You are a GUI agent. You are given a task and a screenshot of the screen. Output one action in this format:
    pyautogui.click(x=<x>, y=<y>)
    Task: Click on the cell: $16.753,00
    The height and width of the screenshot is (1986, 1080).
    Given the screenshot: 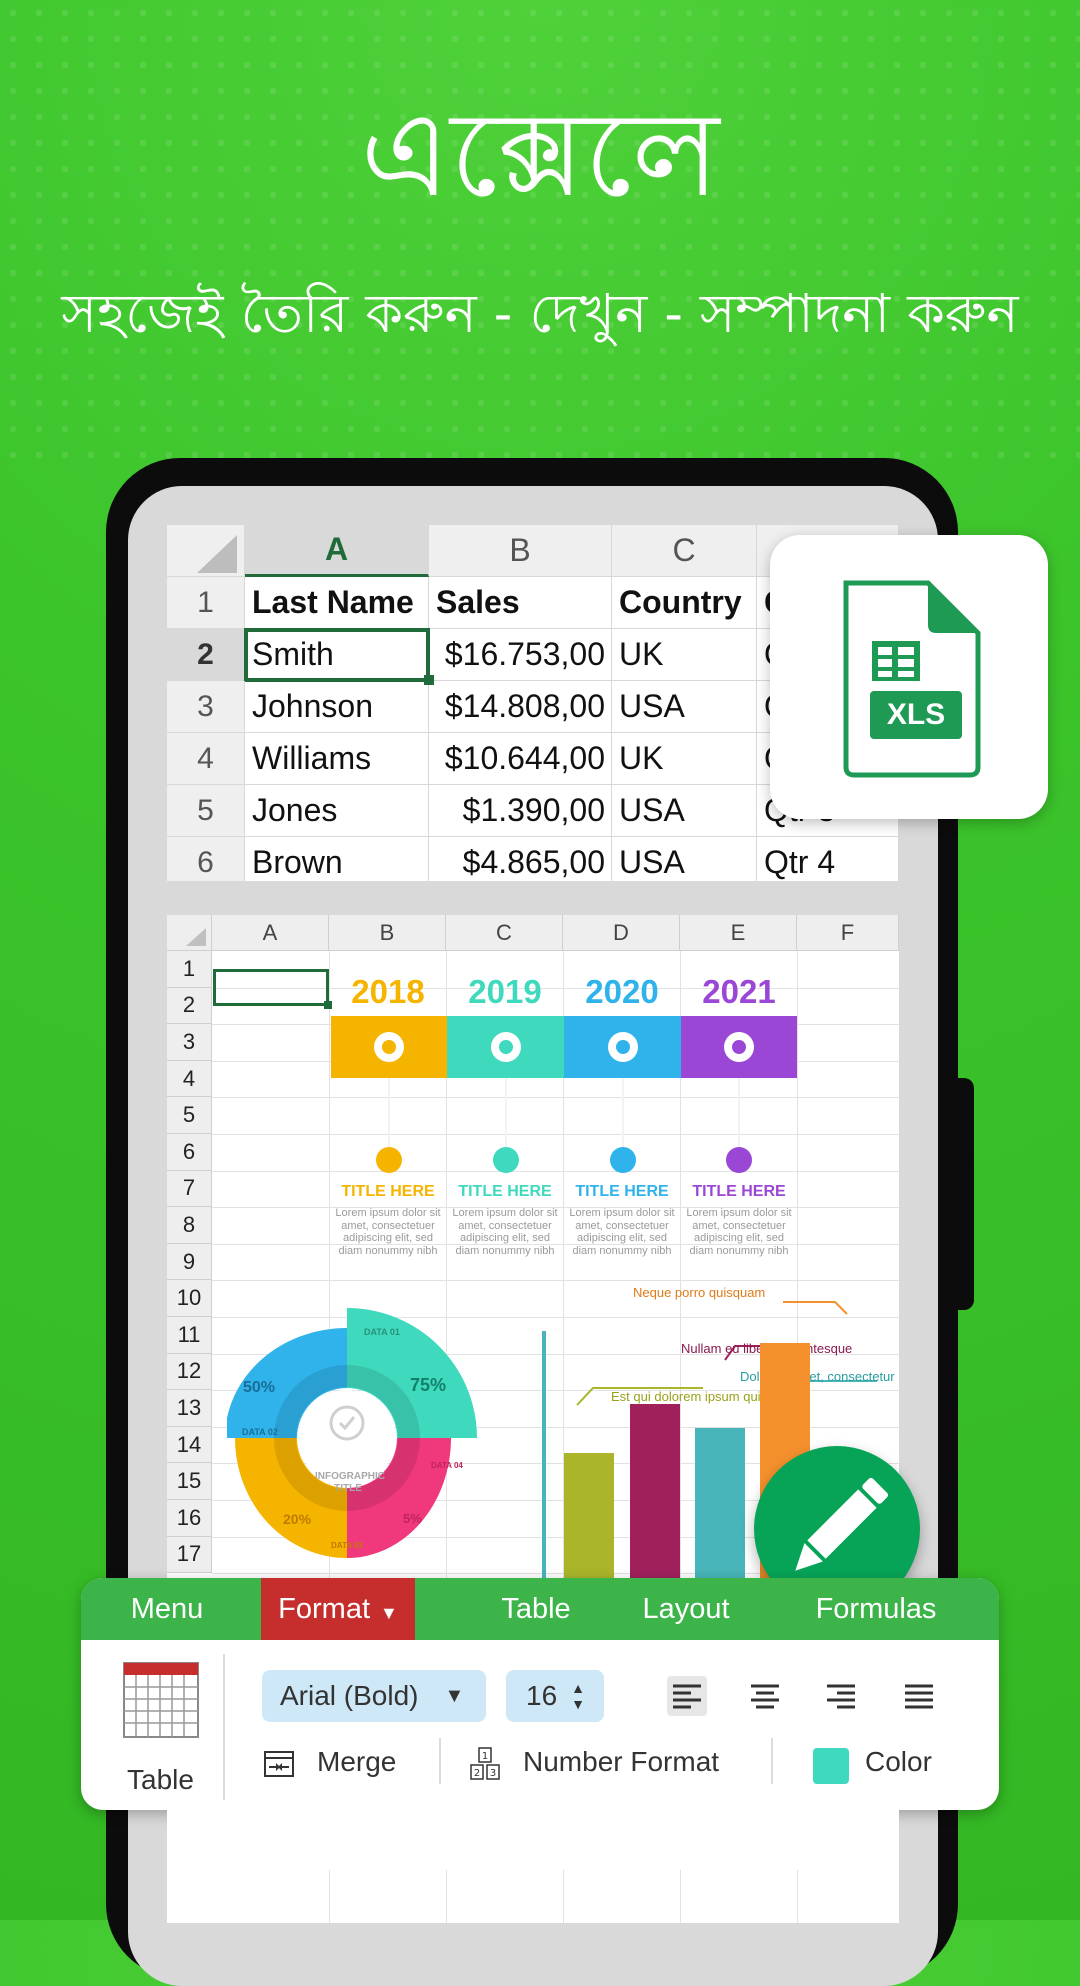 What is the action you would take?
    pyautogui.click(x=520, y=655)
    